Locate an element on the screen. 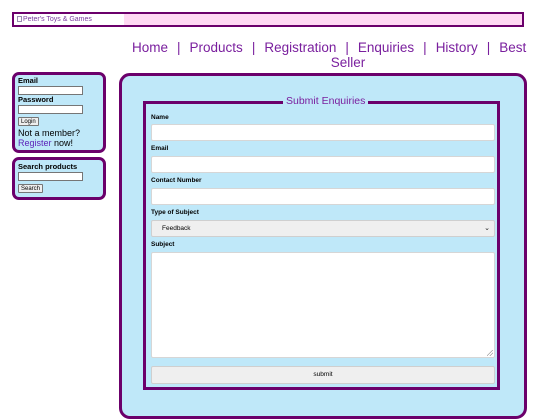 This screenshot has width=540, height=419. site-logo: Peter's Toys & Games is located at coordinates (70, 19).